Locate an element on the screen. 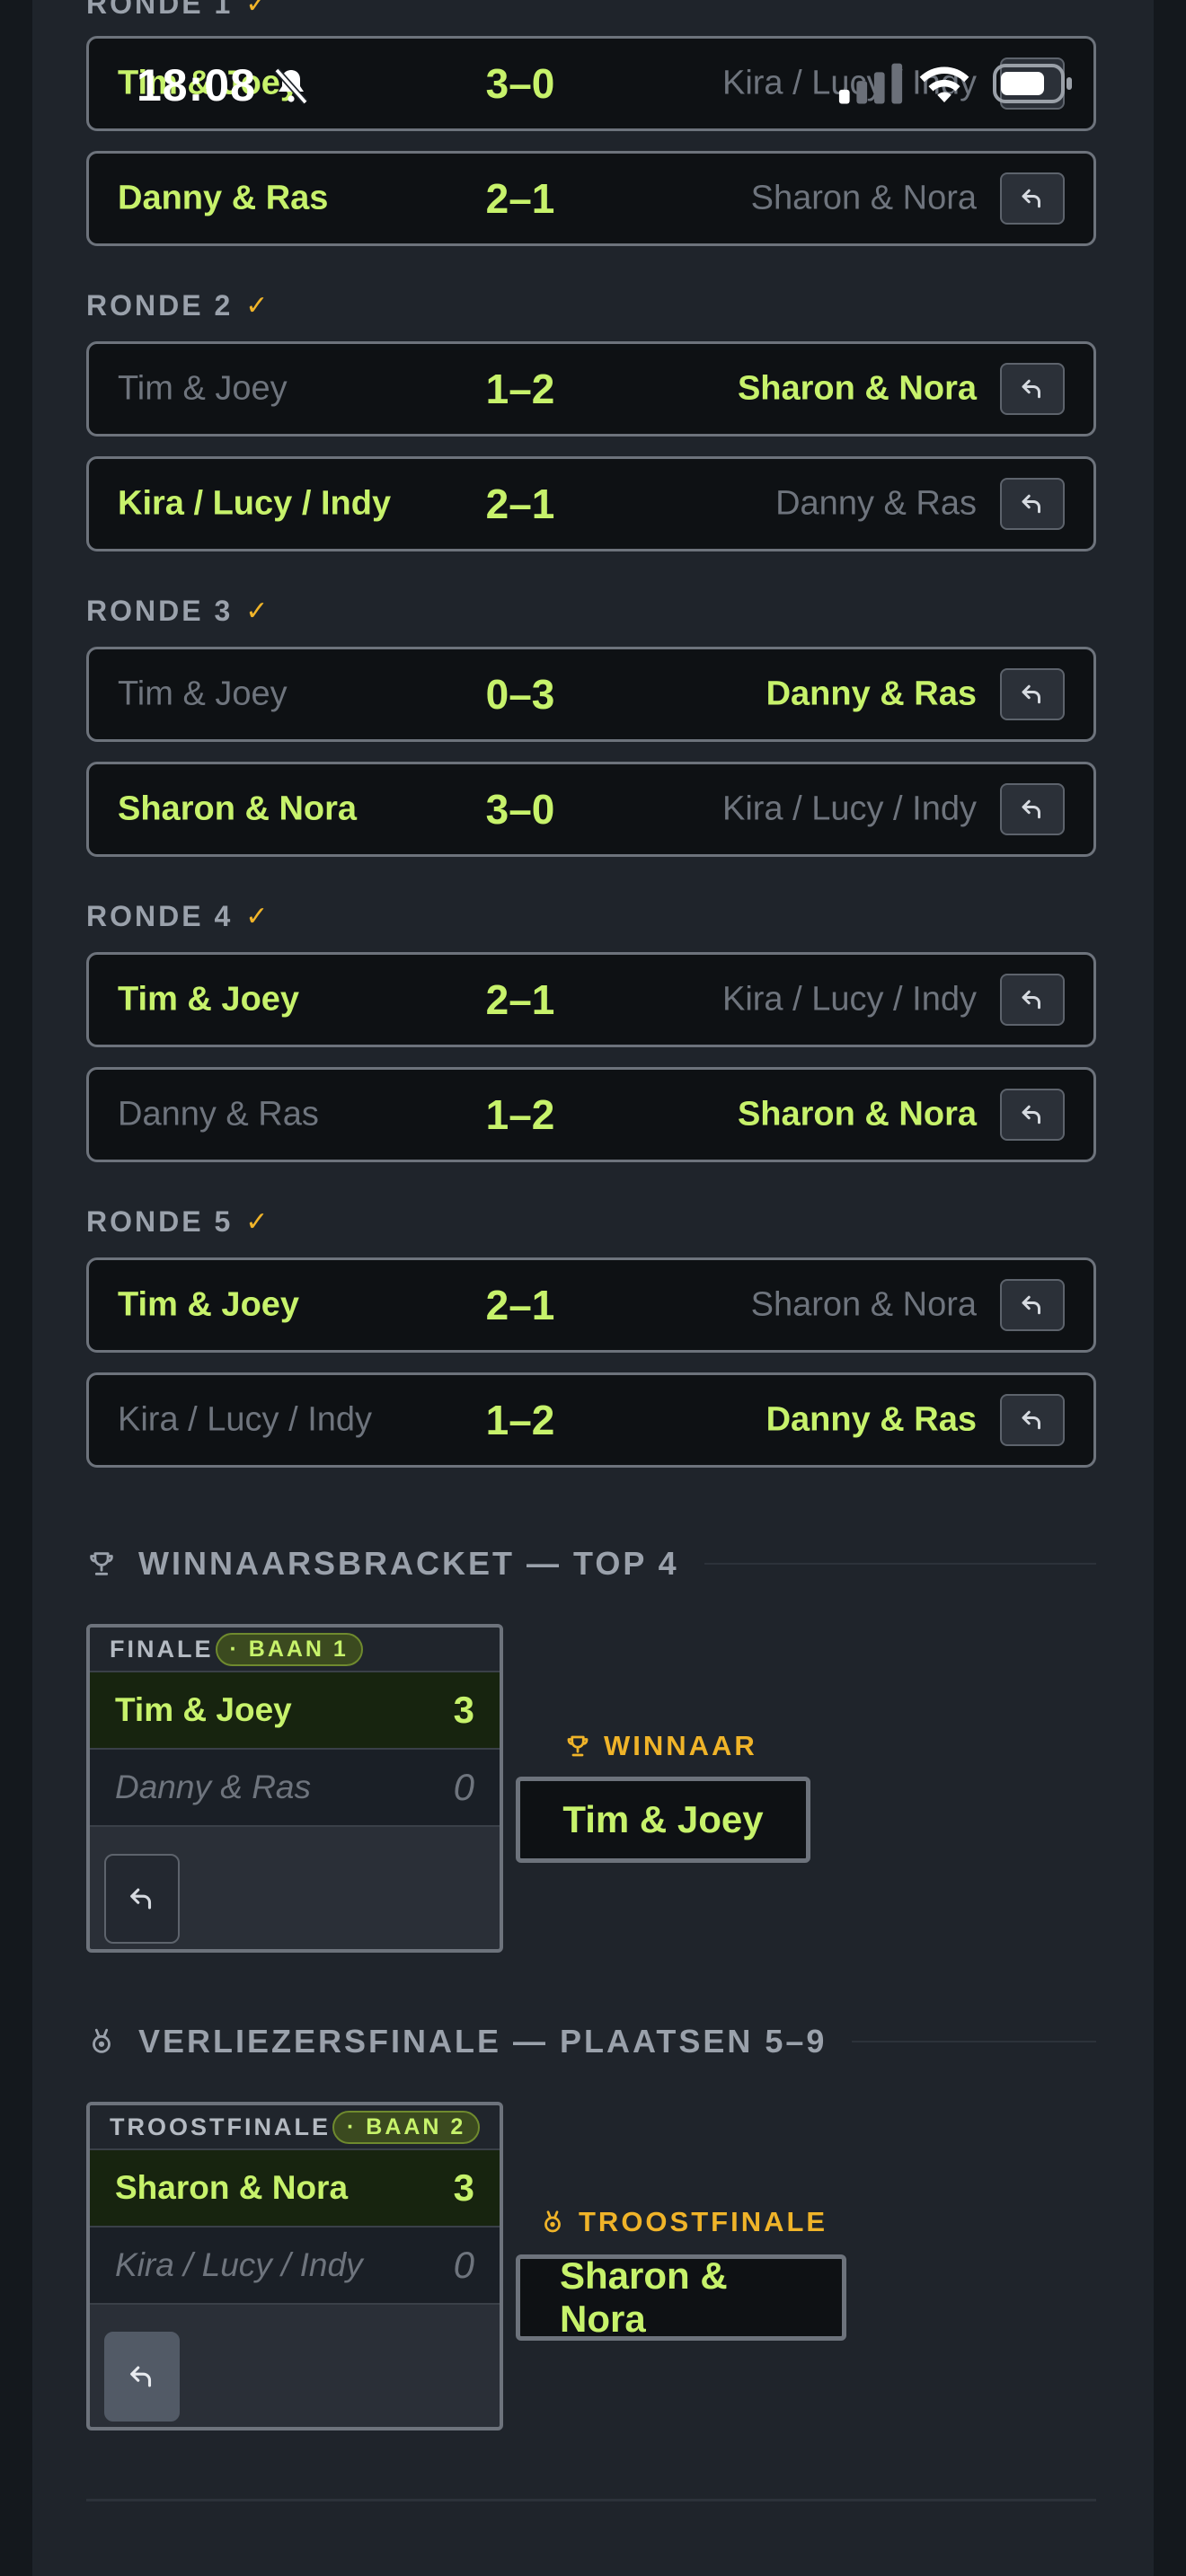  round-label: RONDE 4 is located at coordinates (160, 916).